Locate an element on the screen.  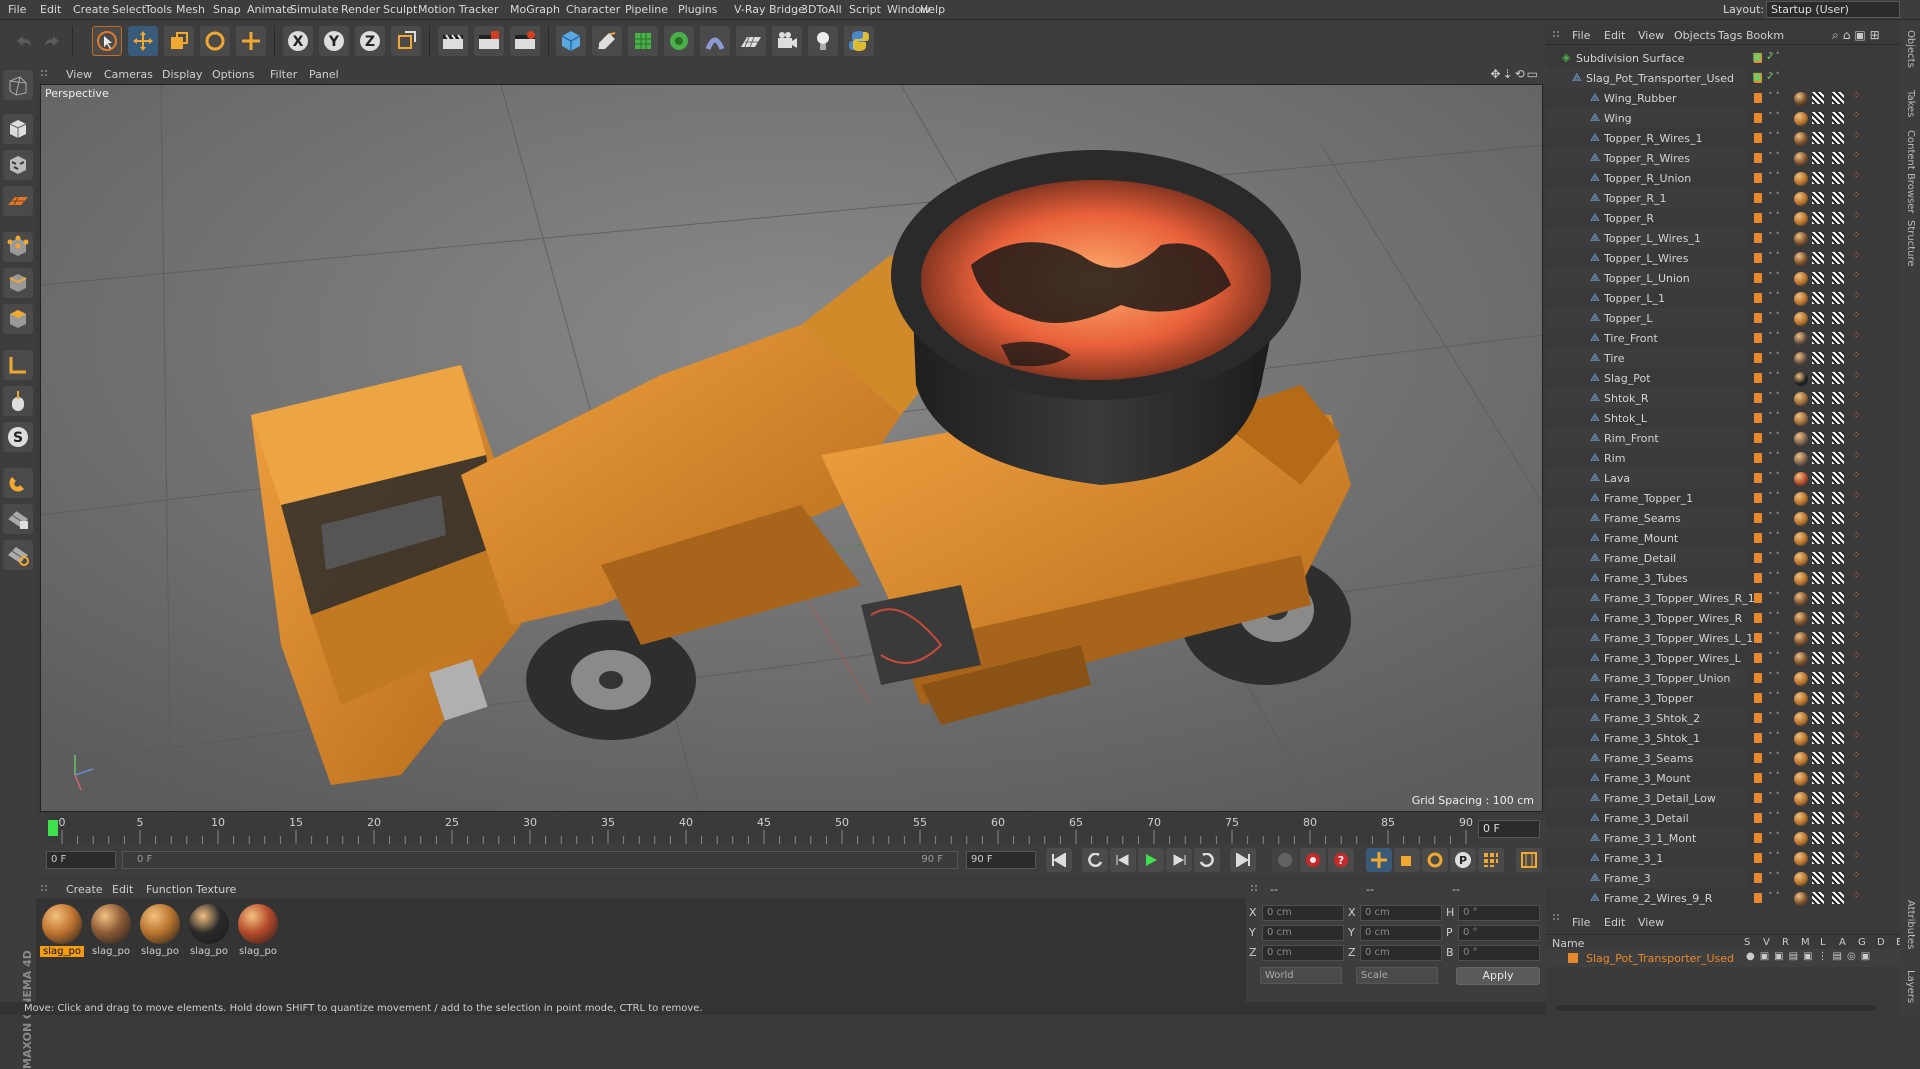
object-row: ⟁ Rim_Front • • ⁘ is located at coordinates (1723, 438).